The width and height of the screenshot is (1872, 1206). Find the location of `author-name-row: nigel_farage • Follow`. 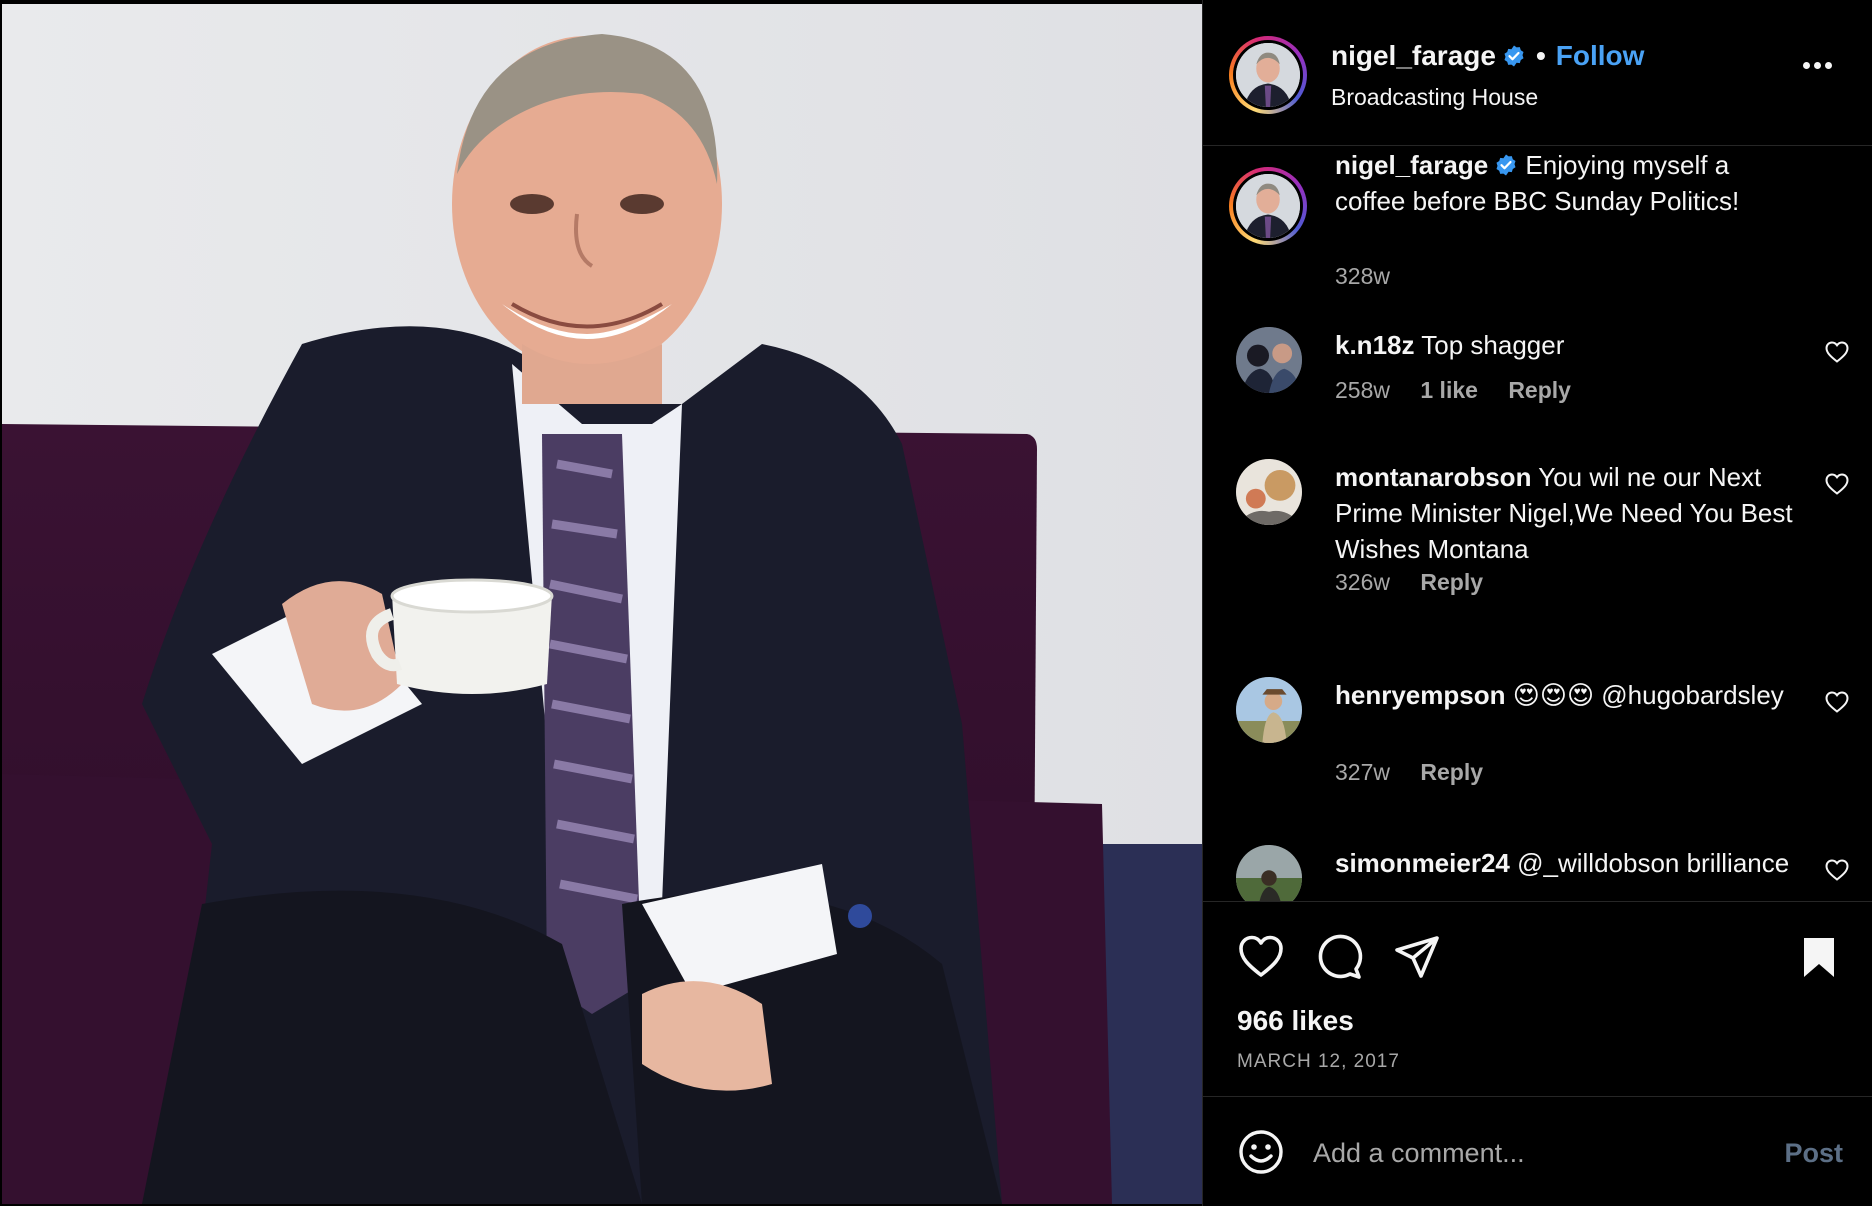

author-name-row: nigel_farage • Follow is located at coordinates (1487, 56).